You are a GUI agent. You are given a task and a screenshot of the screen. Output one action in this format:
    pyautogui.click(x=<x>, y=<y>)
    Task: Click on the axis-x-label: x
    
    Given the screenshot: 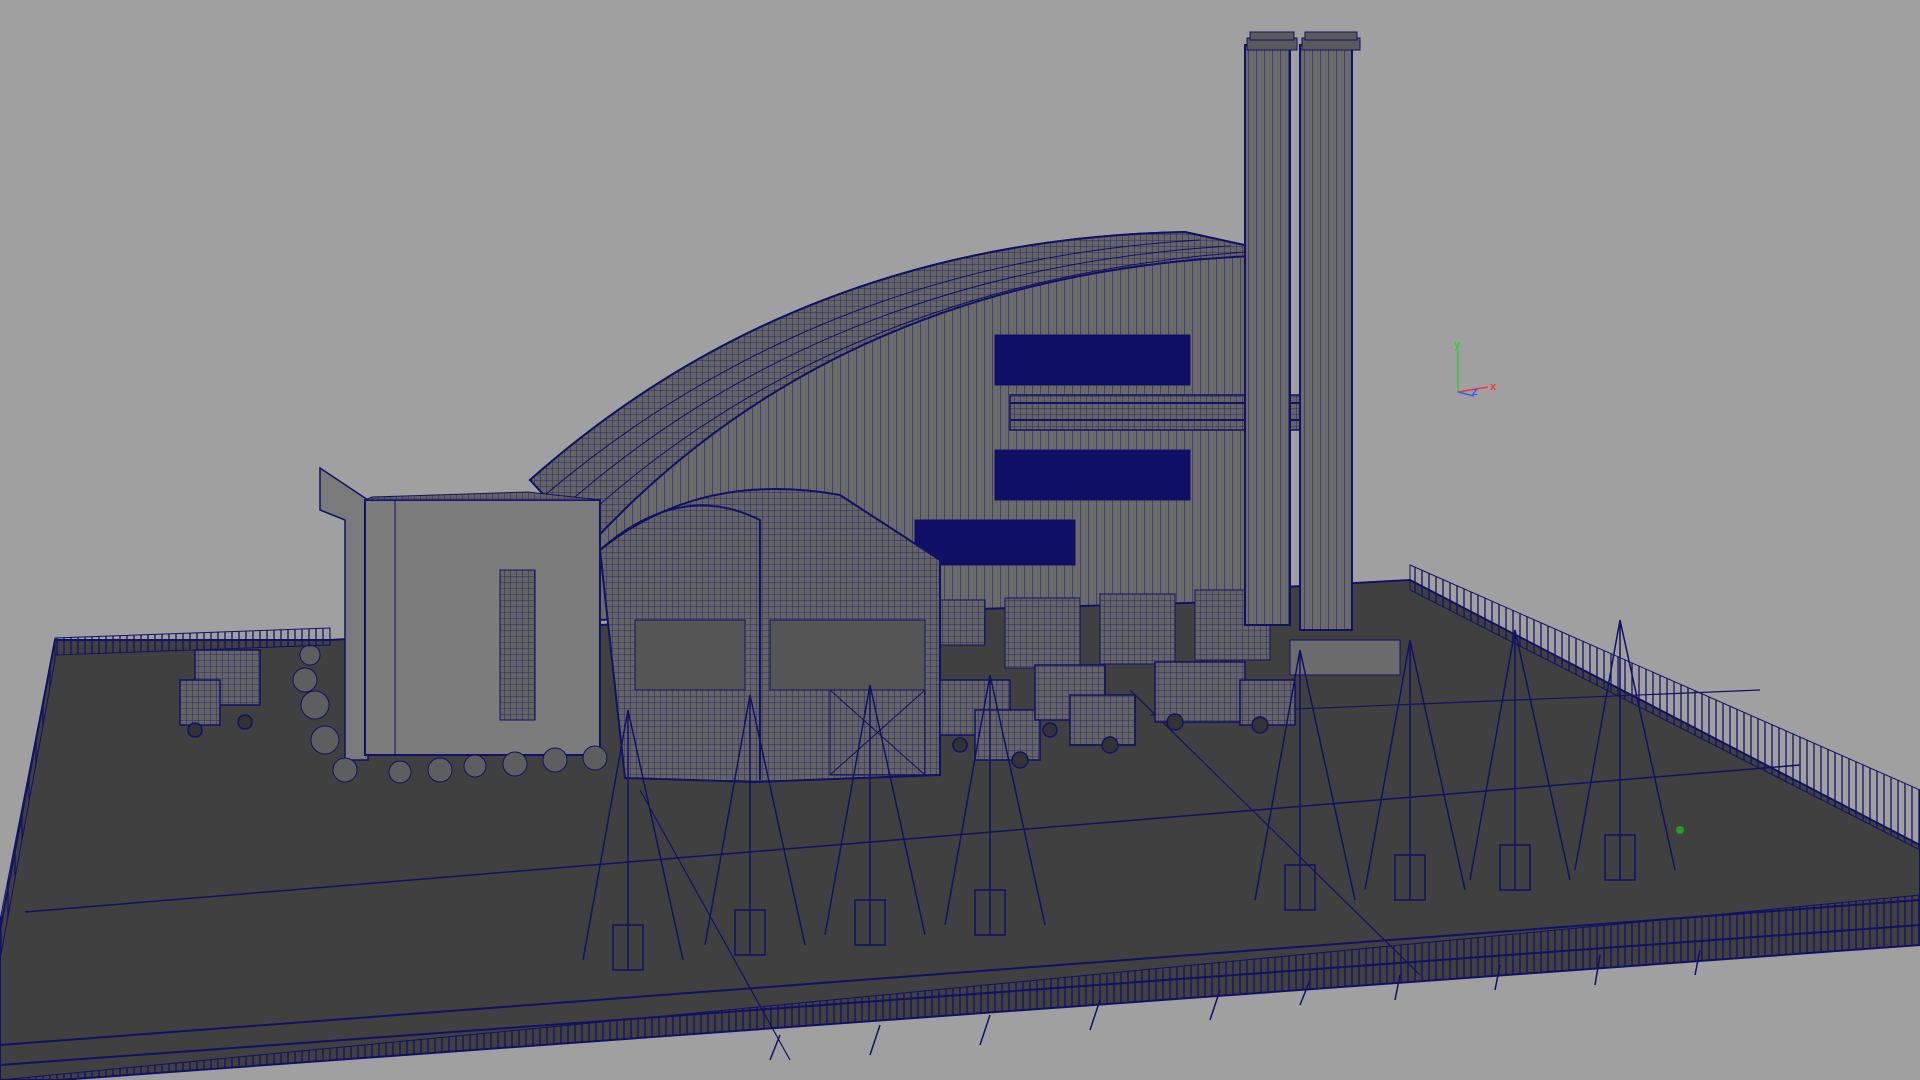 What is the action you would take?
    pyautogui.click(x=1493, y=387)
    